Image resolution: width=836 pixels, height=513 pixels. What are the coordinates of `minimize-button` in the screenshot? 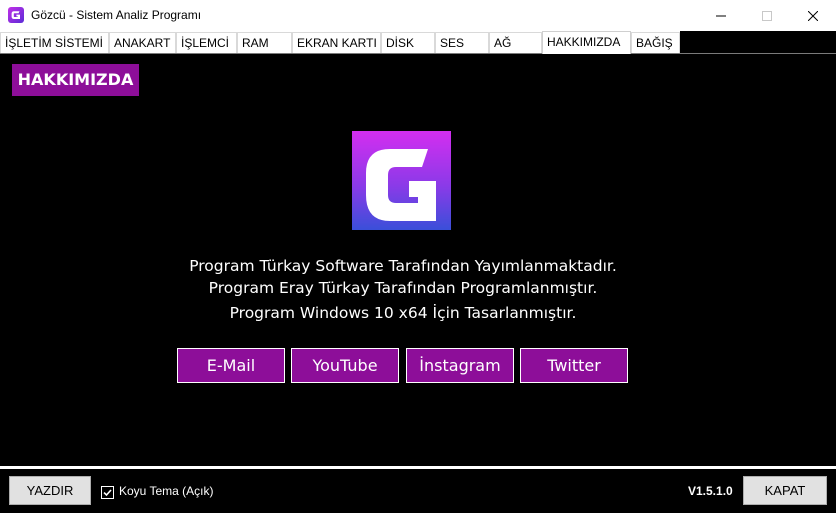 It's located at (721, 15).